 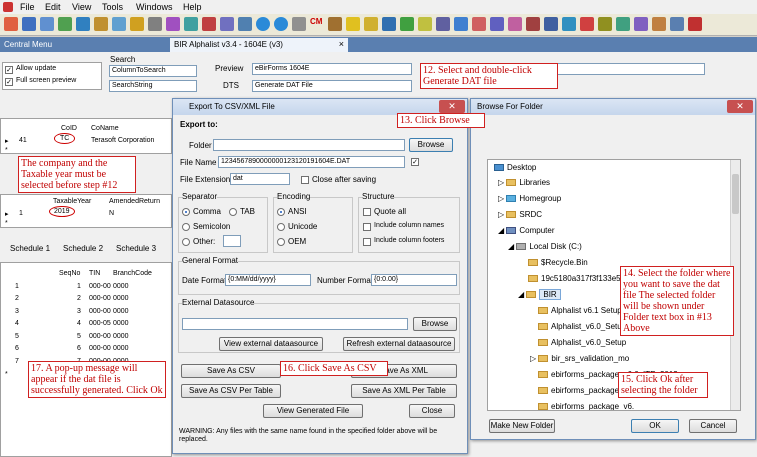 What do you see at coordinates (371, 24) in the screenshot?
I see `key-icon` at bounding box center [371, 24].